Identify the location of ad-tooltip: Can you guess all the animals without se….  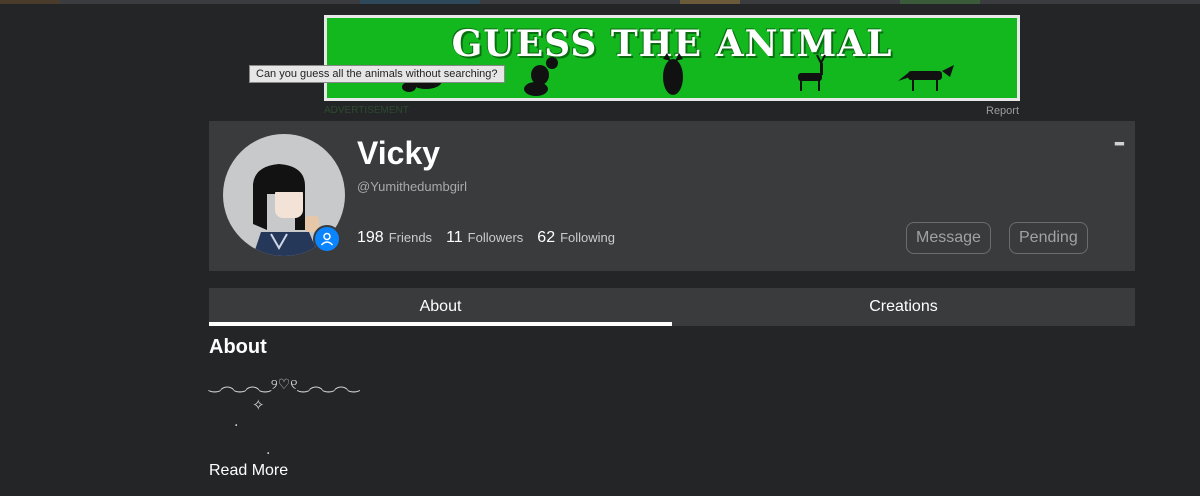
(377, 74).